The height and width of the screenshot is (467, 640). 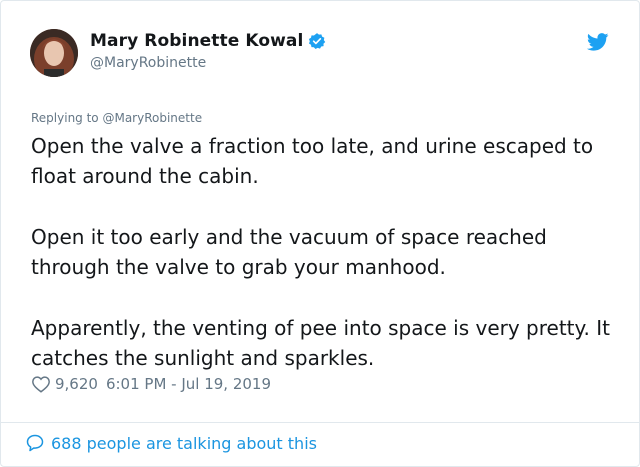 I want to click on twitter-bird-icon, so click(x=597, y=42).